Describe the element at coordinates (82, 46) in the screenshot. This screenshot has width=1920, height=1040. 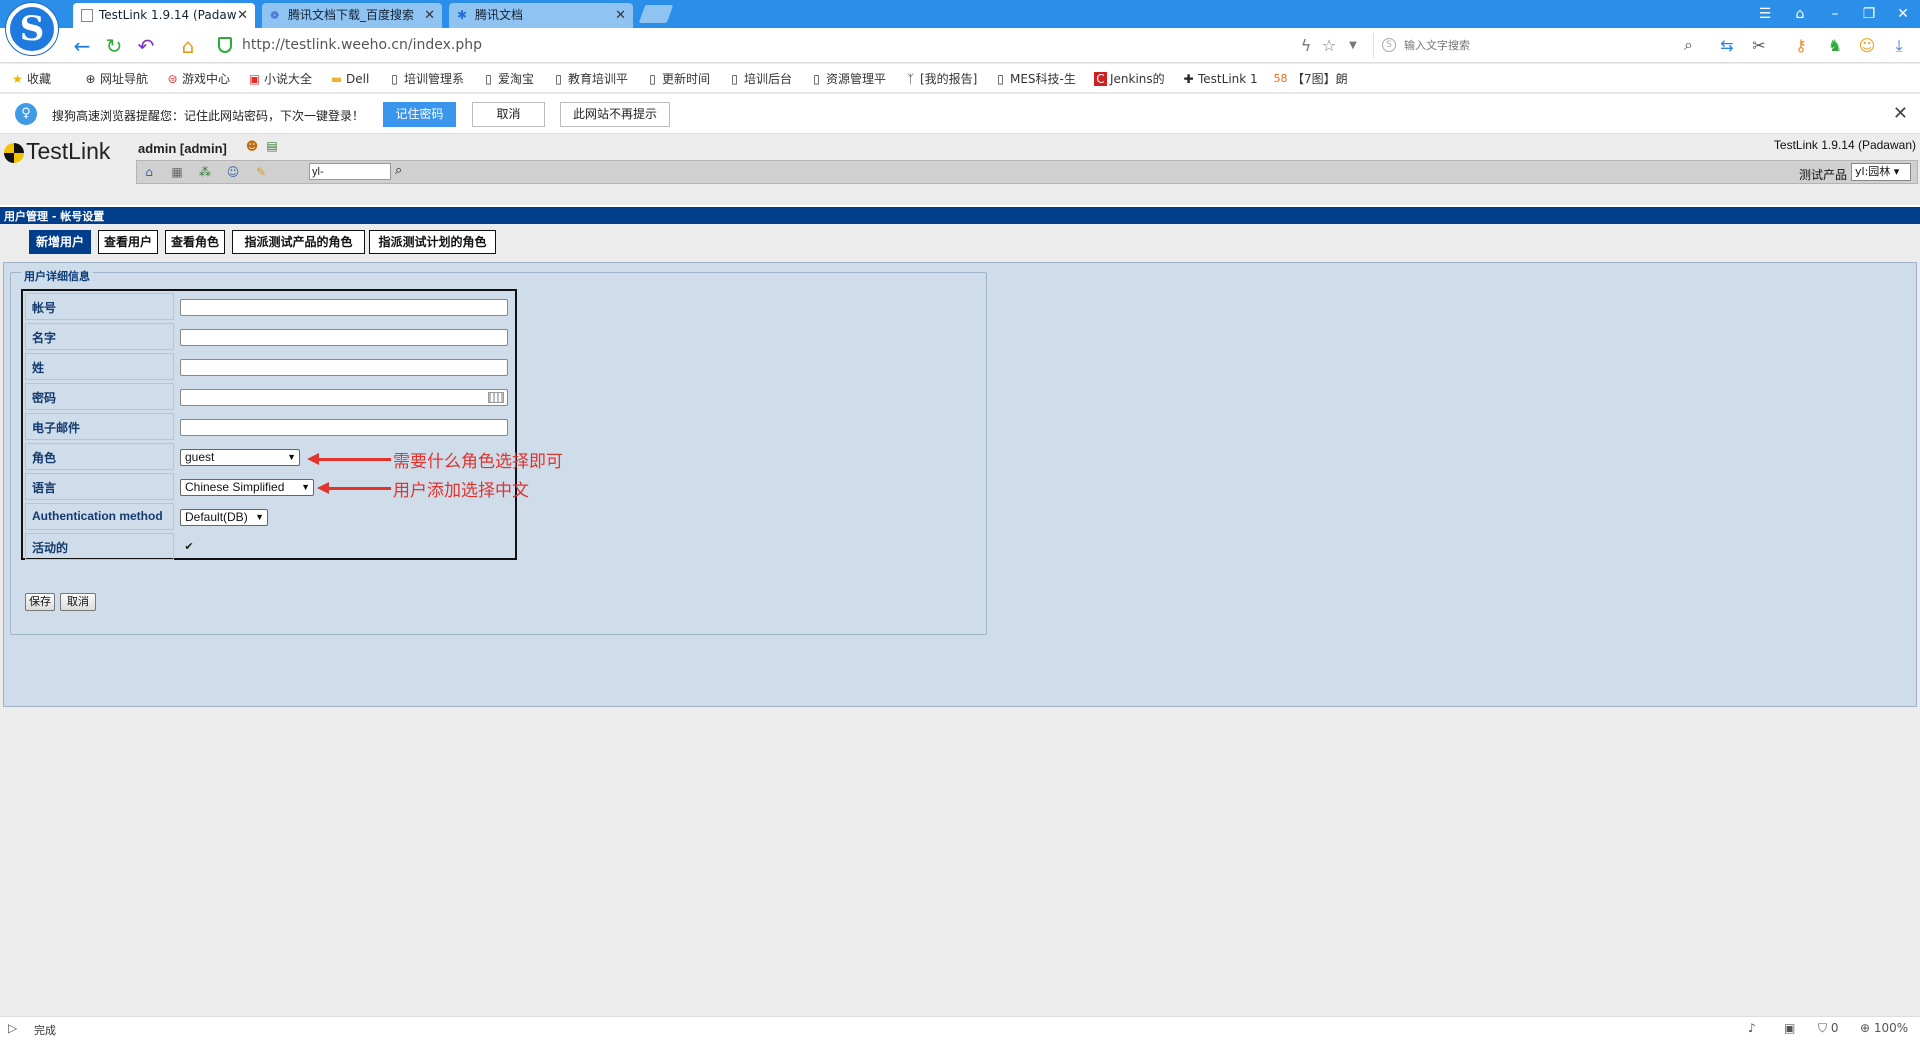
I see `back-arrow-icon: ←` at that location.